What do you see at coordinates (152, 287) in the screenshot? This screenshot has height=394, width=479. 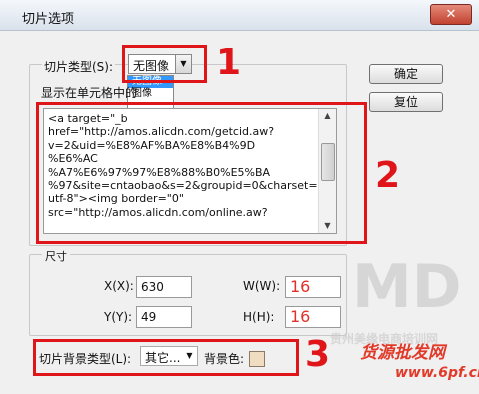 I see `x-value: 630` at bounding box center [152, 287].